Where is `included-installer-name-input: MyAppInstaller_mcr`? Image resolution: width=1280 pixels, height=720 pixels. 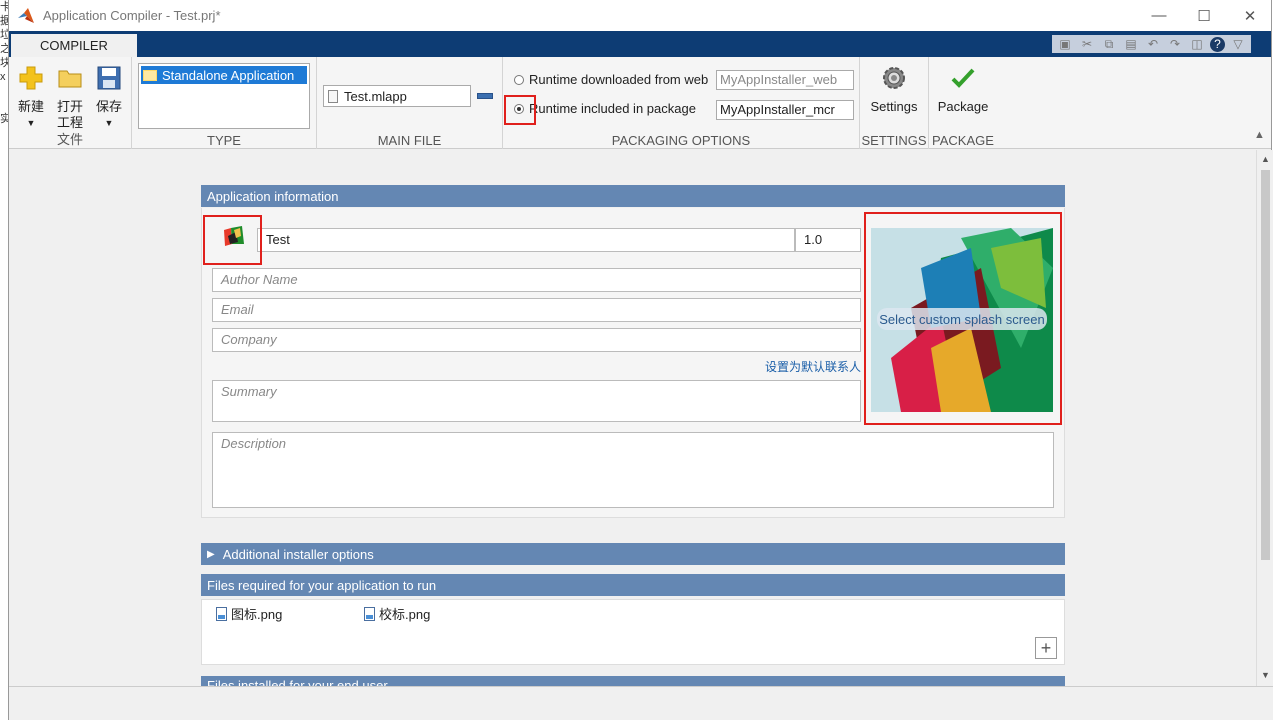 included-installer-name-input: MyAppInstaller_mcr is located at coordinates (785, 110).